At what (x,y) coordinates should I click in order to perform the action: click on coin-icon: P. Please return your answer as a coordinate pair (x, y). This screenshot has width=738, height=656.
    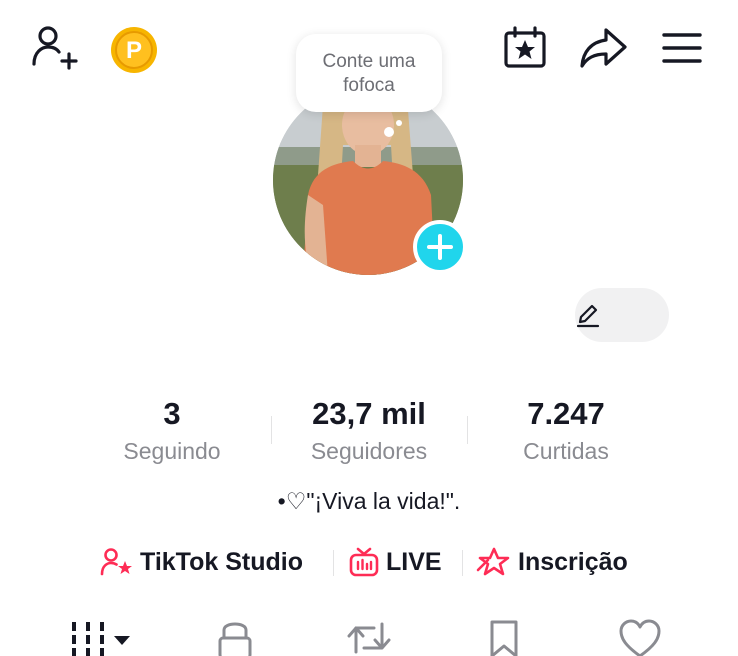
    Looking at the image, I should click on (134, 50).